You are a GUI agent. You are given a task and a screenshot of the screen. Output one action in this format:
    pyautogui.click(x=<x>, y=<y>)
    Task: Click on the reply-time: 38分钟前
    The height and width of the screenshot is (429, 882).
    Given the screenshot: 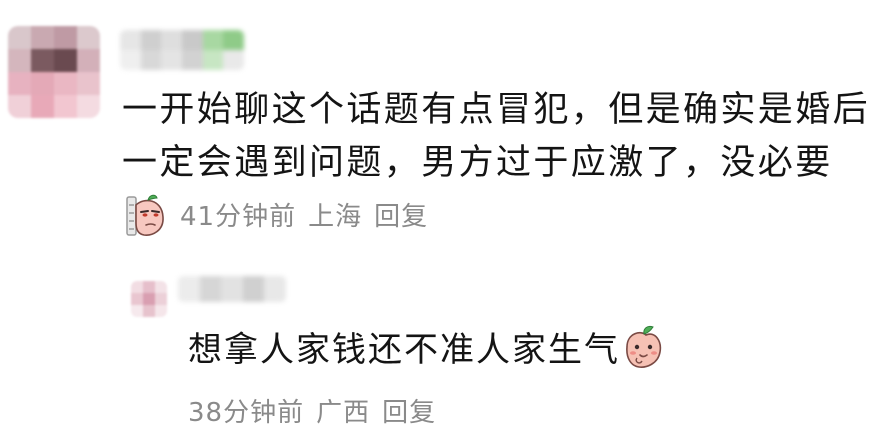 What is the action you would take?
    pyautogui.click(x=246, y=413)
    